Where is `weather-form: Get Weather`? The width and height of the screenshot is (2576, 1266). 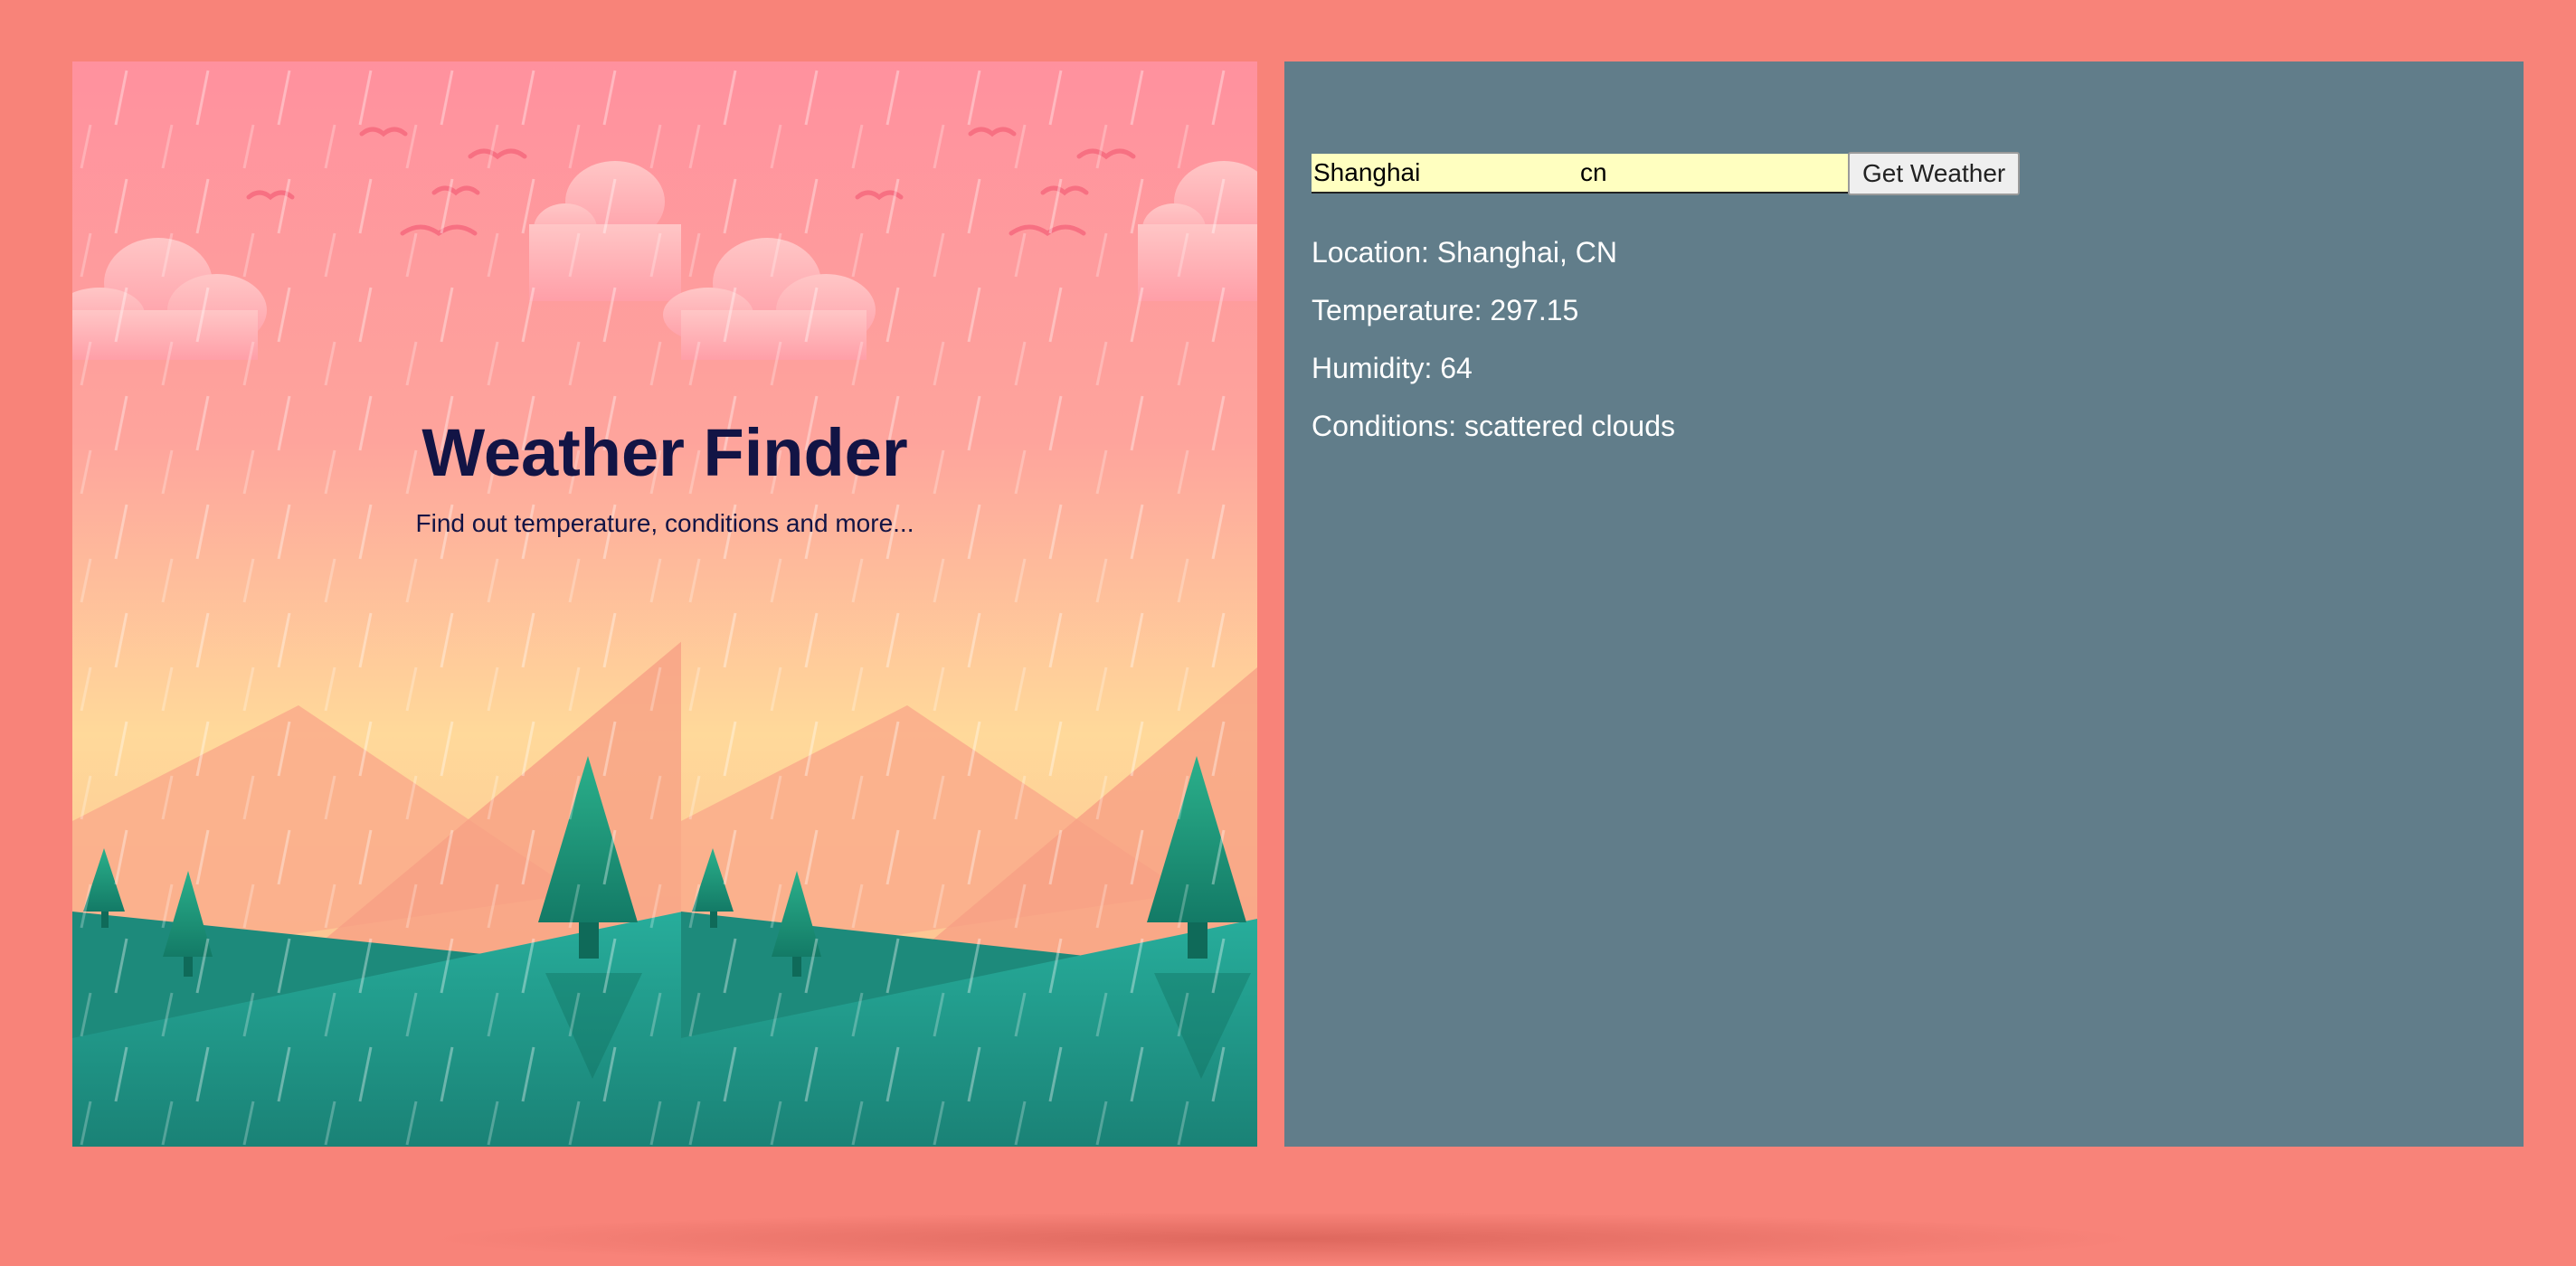 weather-form: Get Weather is located at coordinates (1666, 173).